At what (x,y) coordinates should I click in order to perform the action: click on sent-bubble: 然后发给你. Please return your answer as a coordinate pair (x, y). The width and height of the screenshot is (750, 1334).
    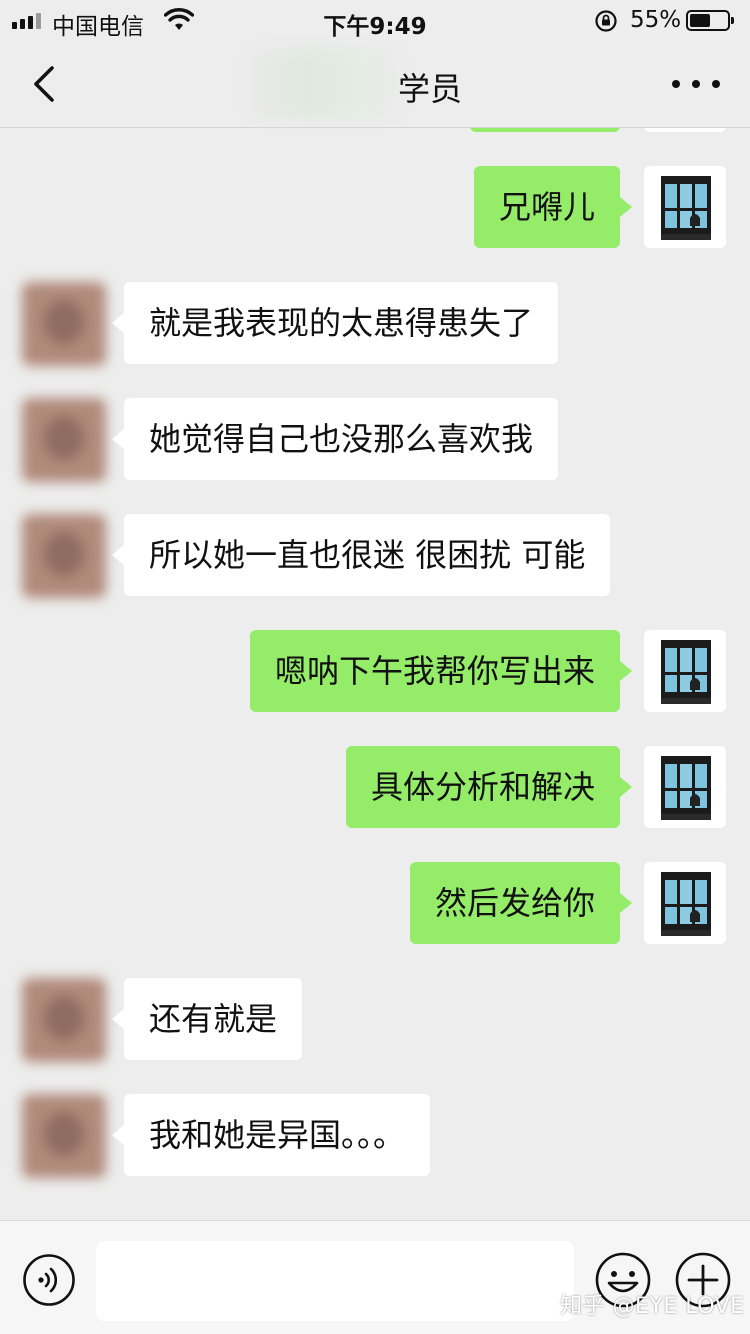
    Looking at the image, I should click on (521, 903).